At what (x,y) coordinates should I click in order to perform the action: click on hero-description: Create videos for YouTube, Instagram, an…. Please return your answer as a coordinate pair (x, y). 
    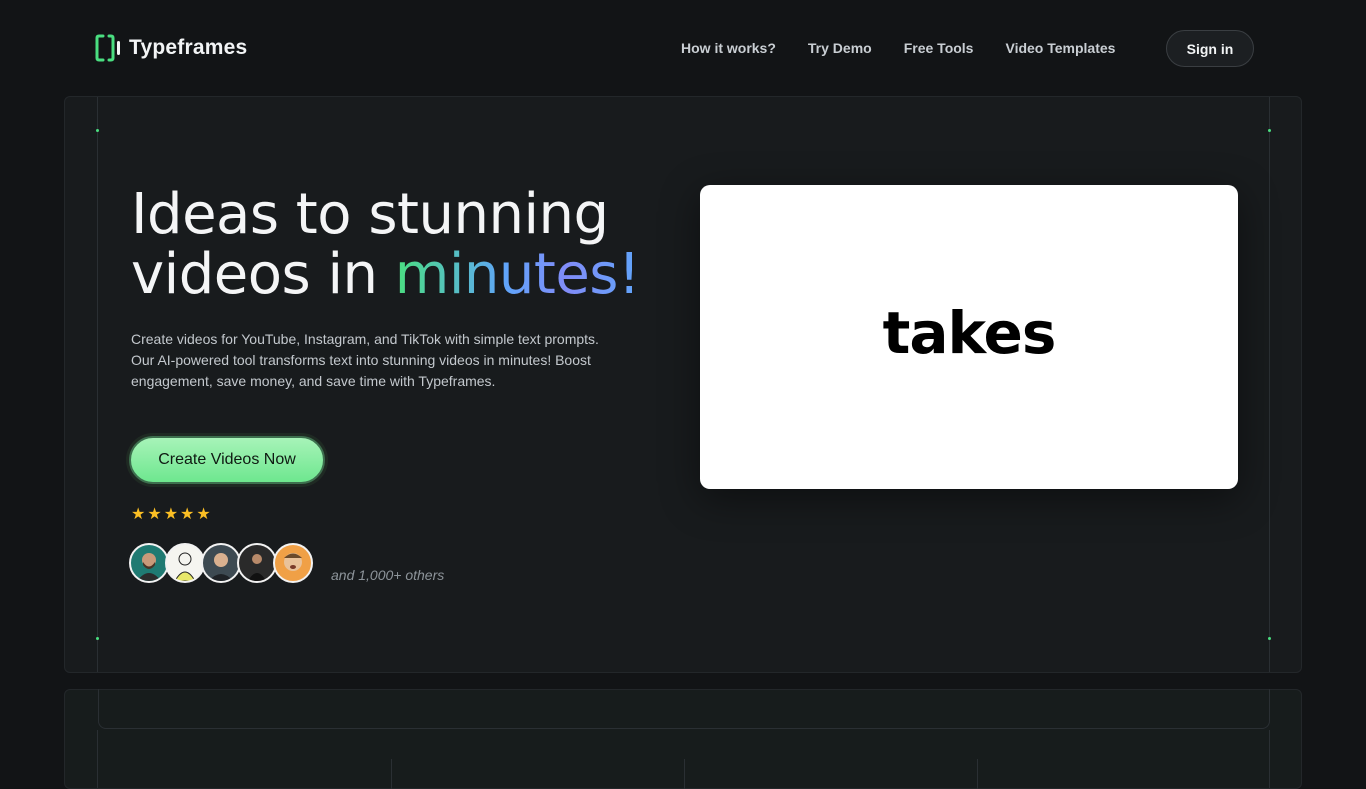
    Looking at the image, I should click on (365, 360).